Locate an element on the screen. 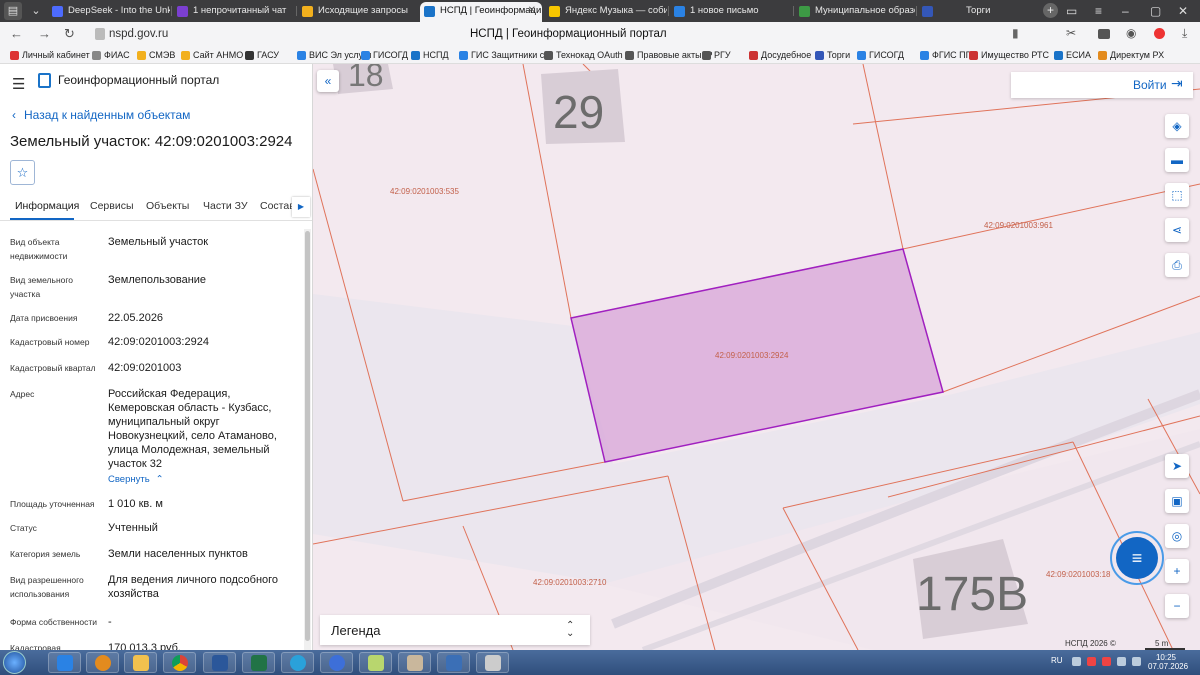 The image size is (1200, 675). app3-taskbar-icon is located at coordinates (492, 662).